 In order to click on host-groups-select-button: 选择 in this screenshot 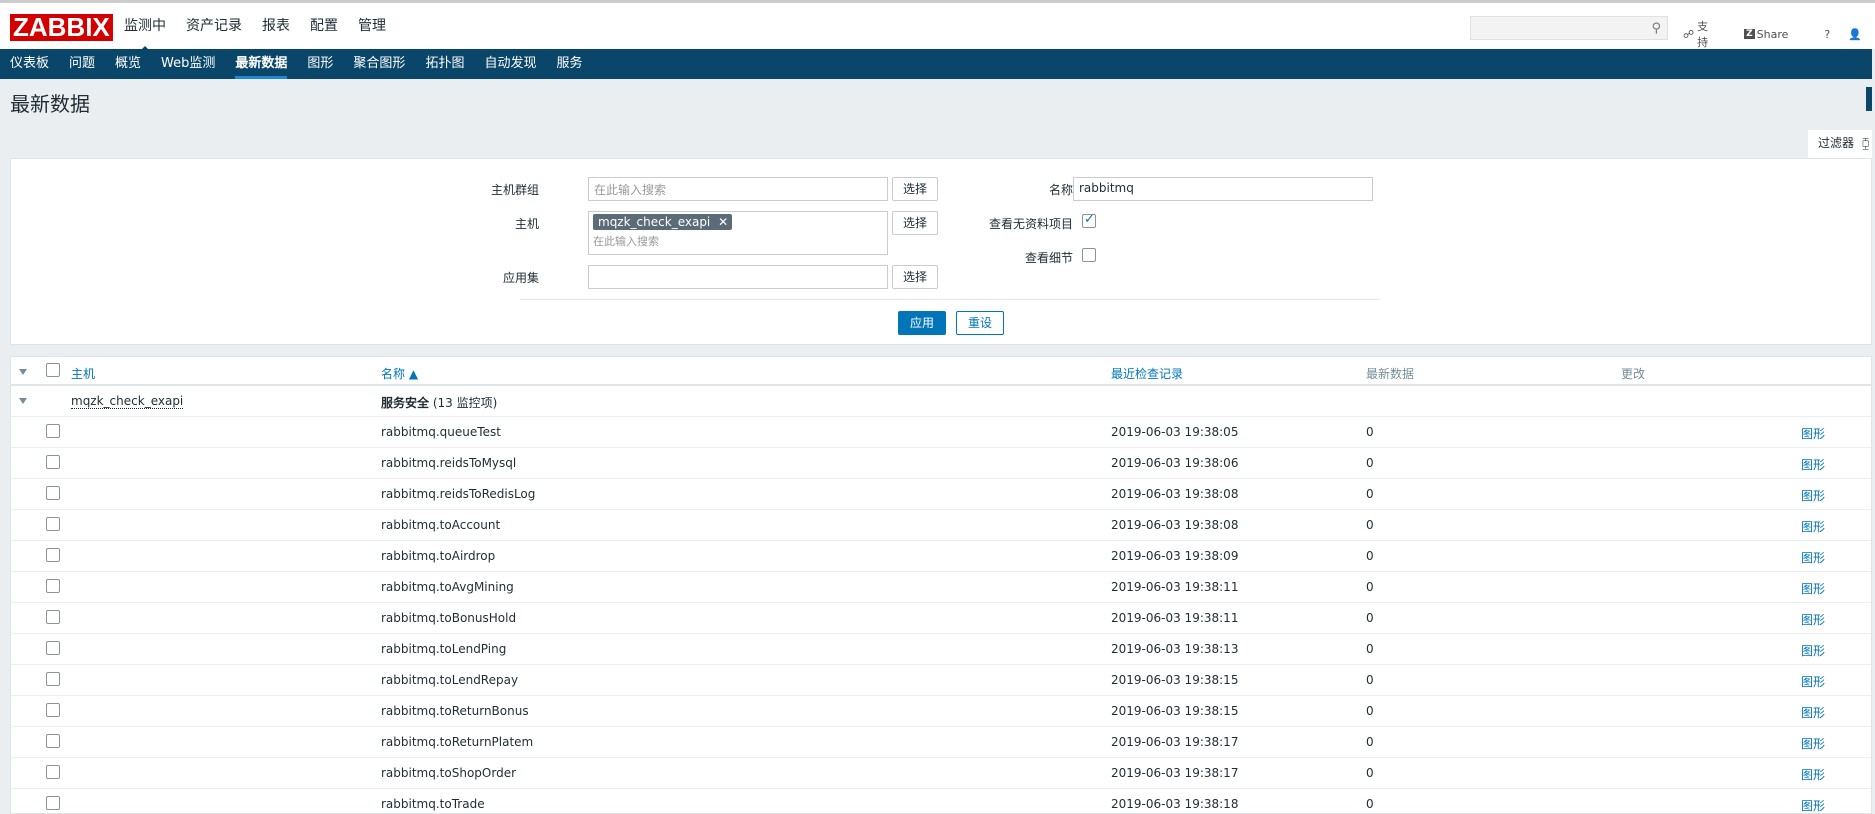, I will do `click(915, 189)`.